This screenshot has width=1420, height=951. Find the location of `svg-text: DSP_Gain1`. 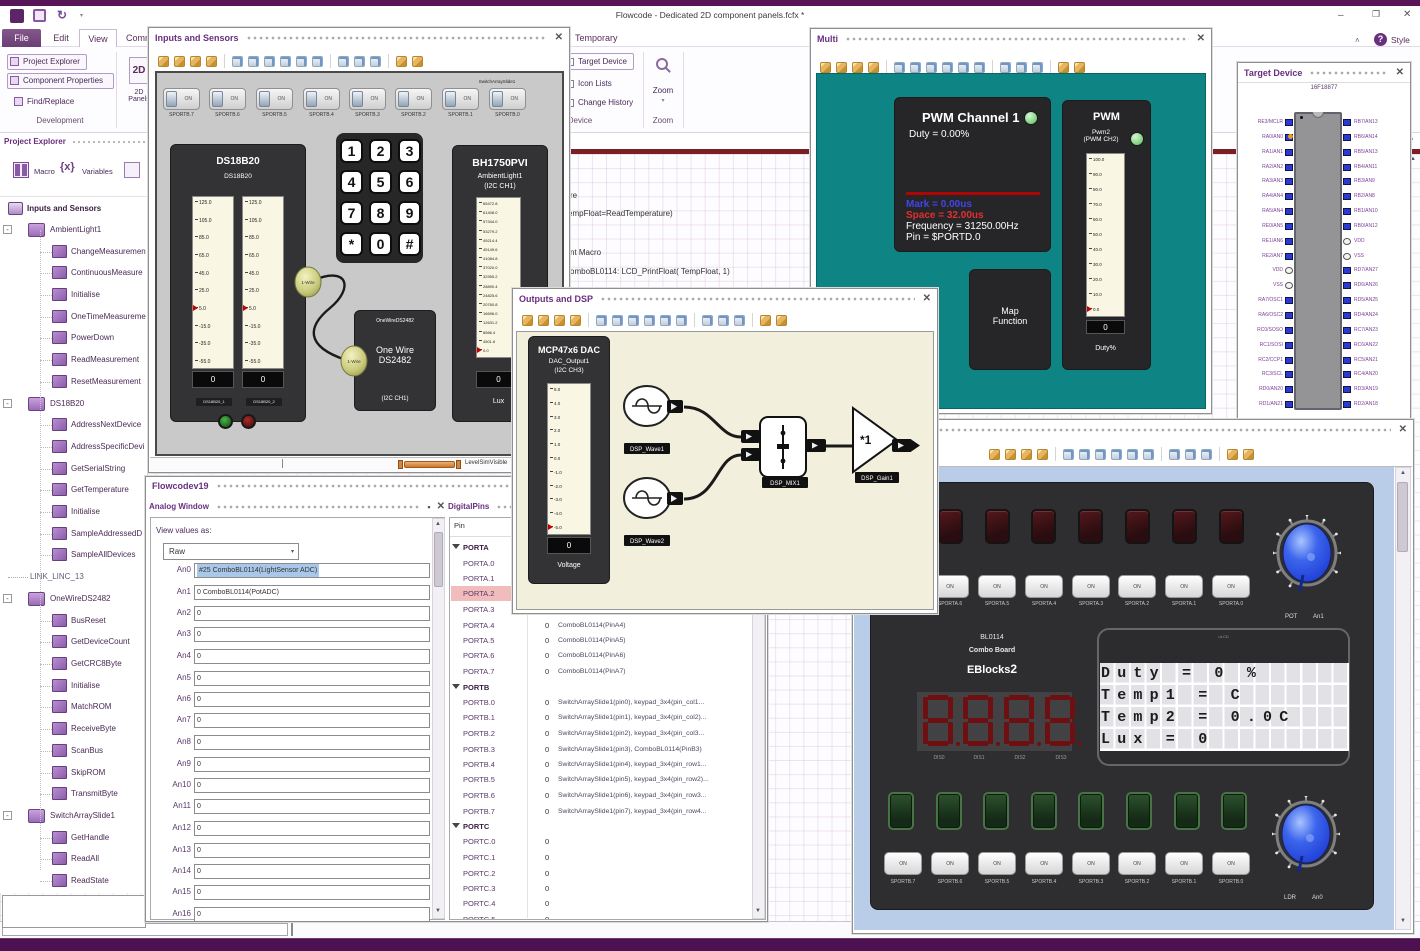

svg-text: DSP_Gain1 is located at coordinates (877, 479).